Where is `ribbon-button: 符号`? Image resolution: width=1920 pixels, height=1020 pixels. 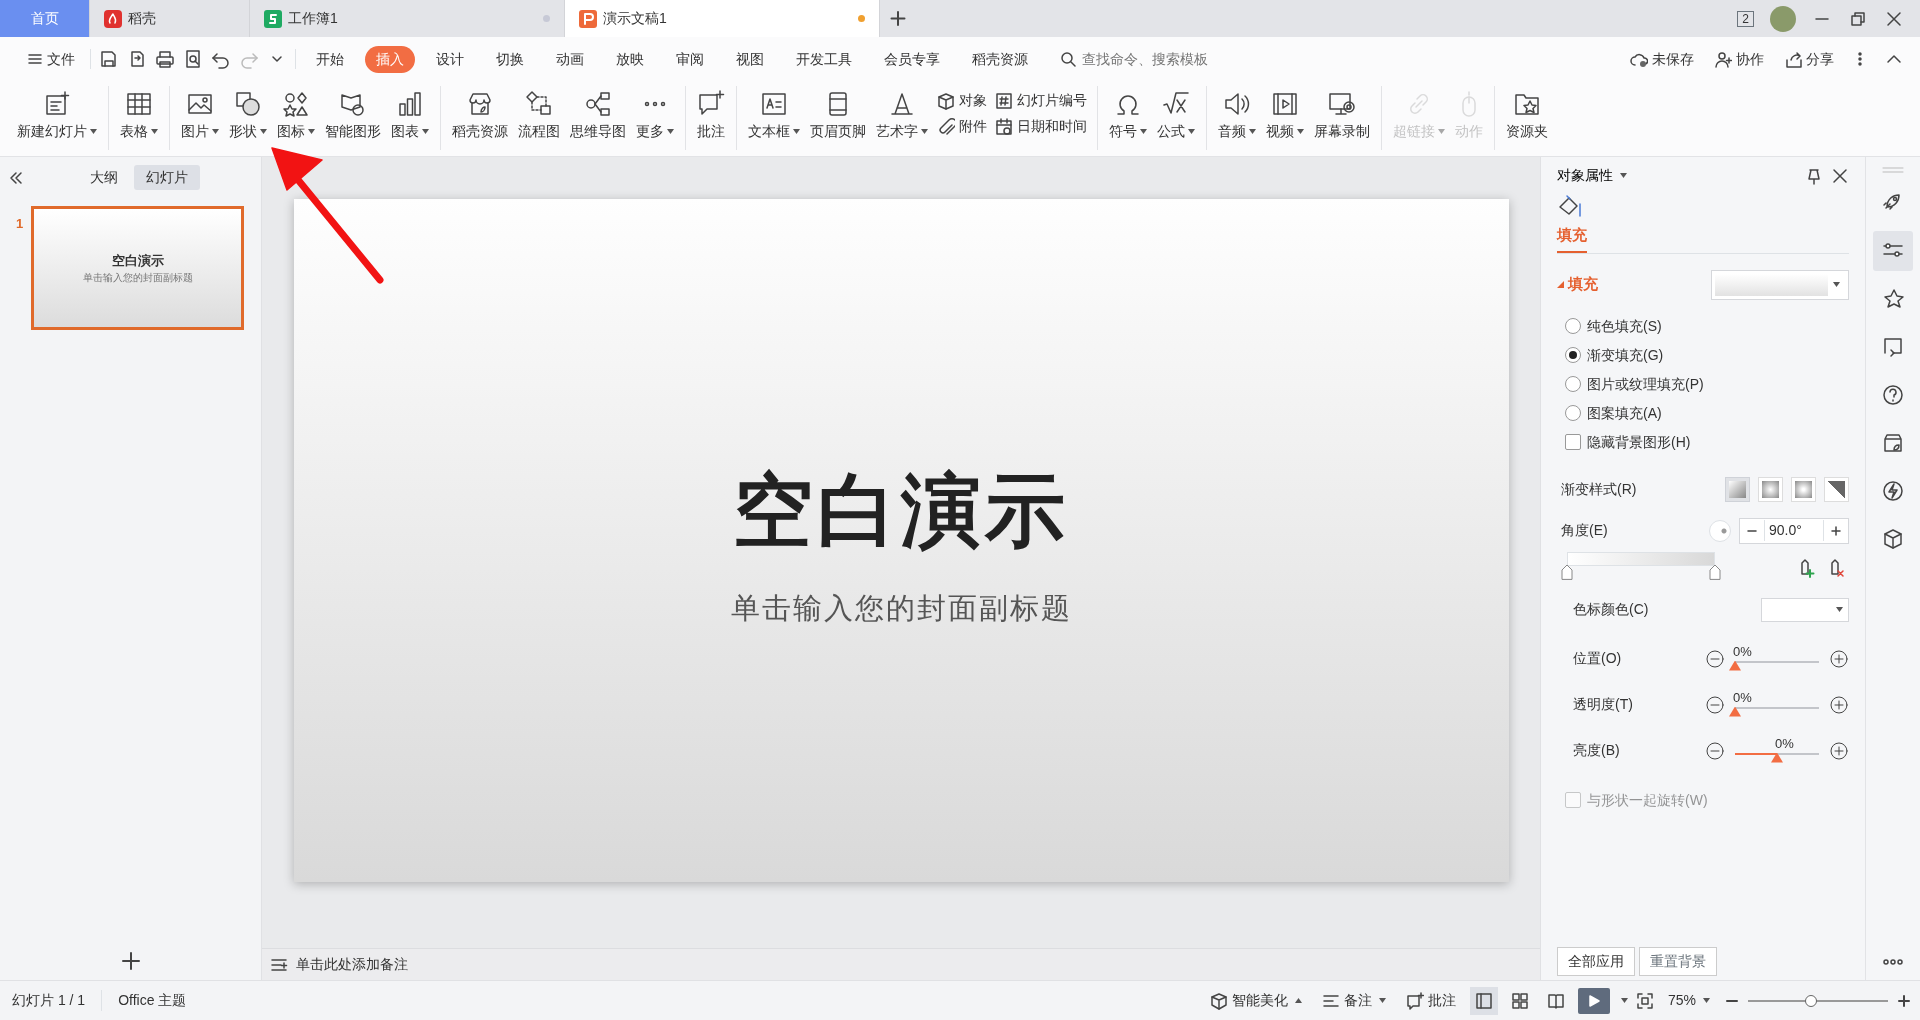
ribbon-button: 符号 is located at coordinates (1128, 116).